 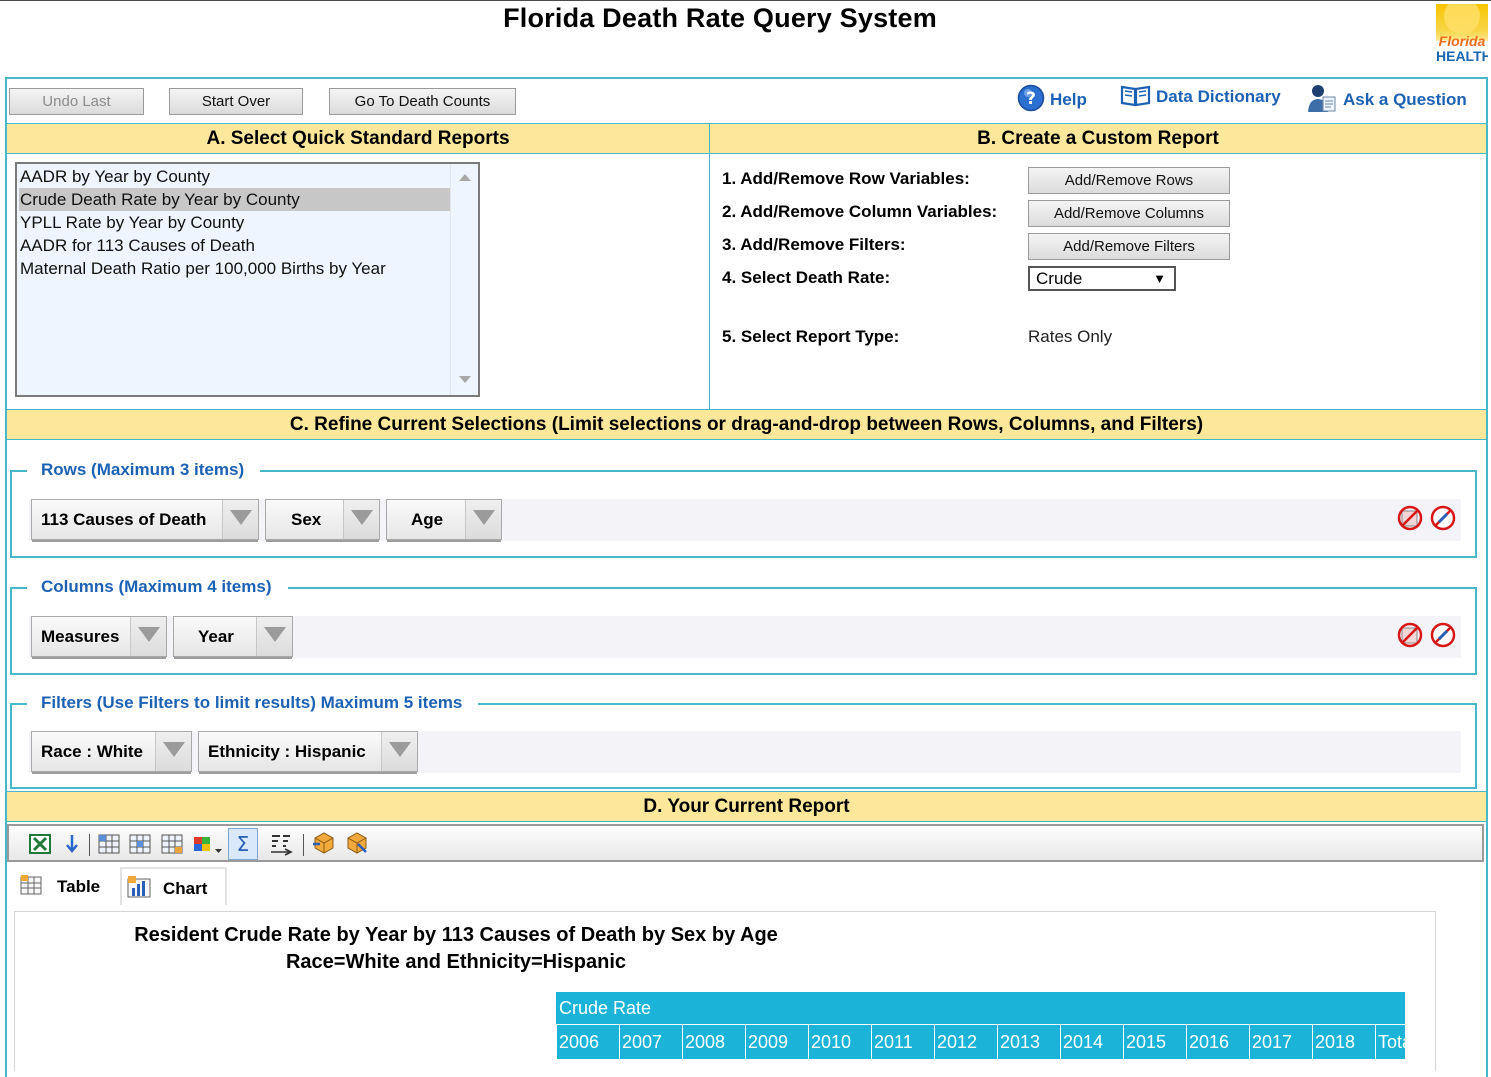 What do you see at coordinates (124, 519) in the screenshot?
I see `chip-label: 113 Causes of Death` at bounding box center [124, 519].